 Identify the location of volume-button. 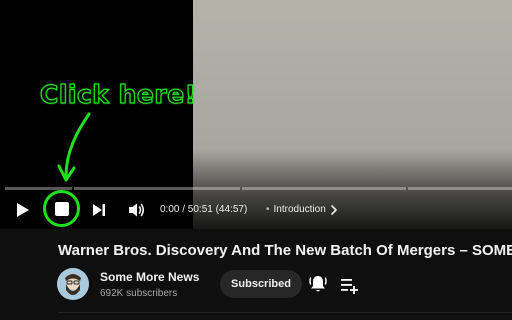
(137, 210).